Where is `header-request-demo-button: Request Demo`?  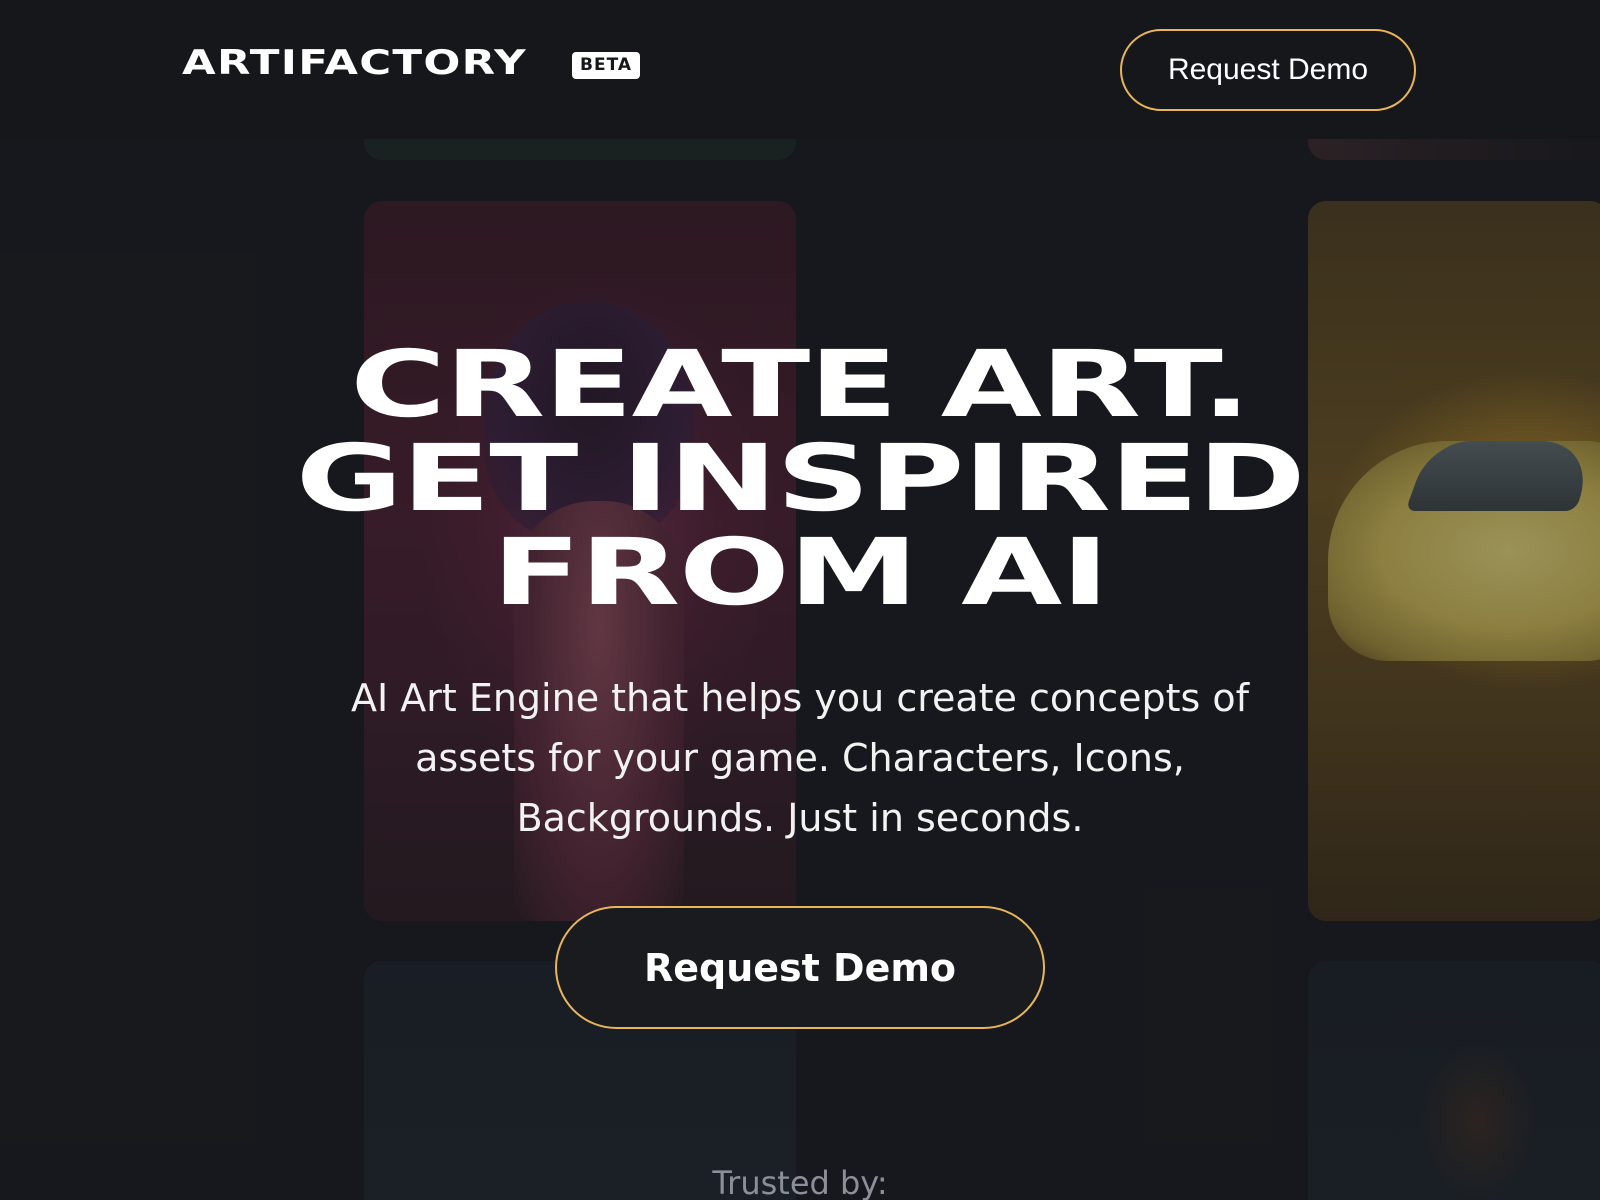 header-request-demo-button: Request Demo is located at coordinates (1268, 70).